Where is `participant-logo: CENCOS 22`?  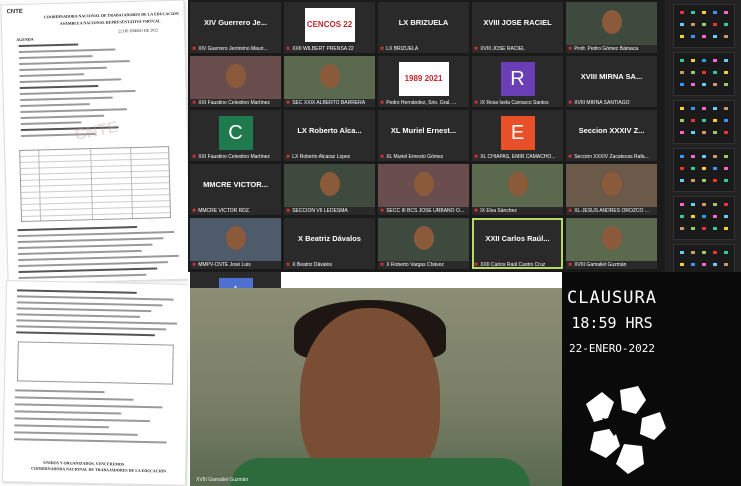 participant-logo: CENCOS 22 is located at coordinates (329, 25).